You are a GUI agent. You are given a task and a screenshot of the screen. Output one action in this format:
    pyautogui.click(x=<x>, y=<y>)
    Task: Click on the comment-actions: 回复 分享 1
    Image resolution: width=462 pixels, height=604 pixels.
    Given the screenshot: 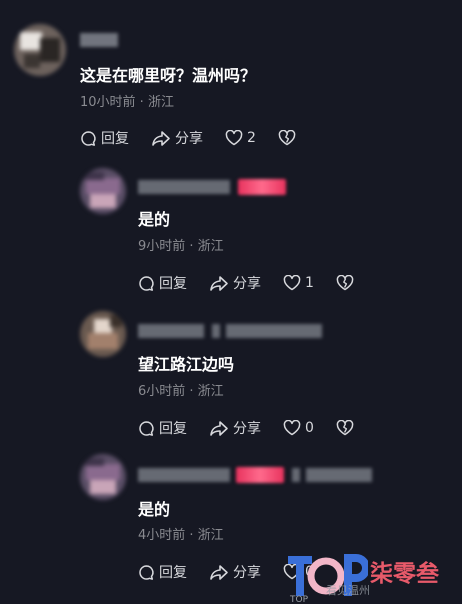 What is the action you would take?
    pyautogui.click(x=257, y=283)
    